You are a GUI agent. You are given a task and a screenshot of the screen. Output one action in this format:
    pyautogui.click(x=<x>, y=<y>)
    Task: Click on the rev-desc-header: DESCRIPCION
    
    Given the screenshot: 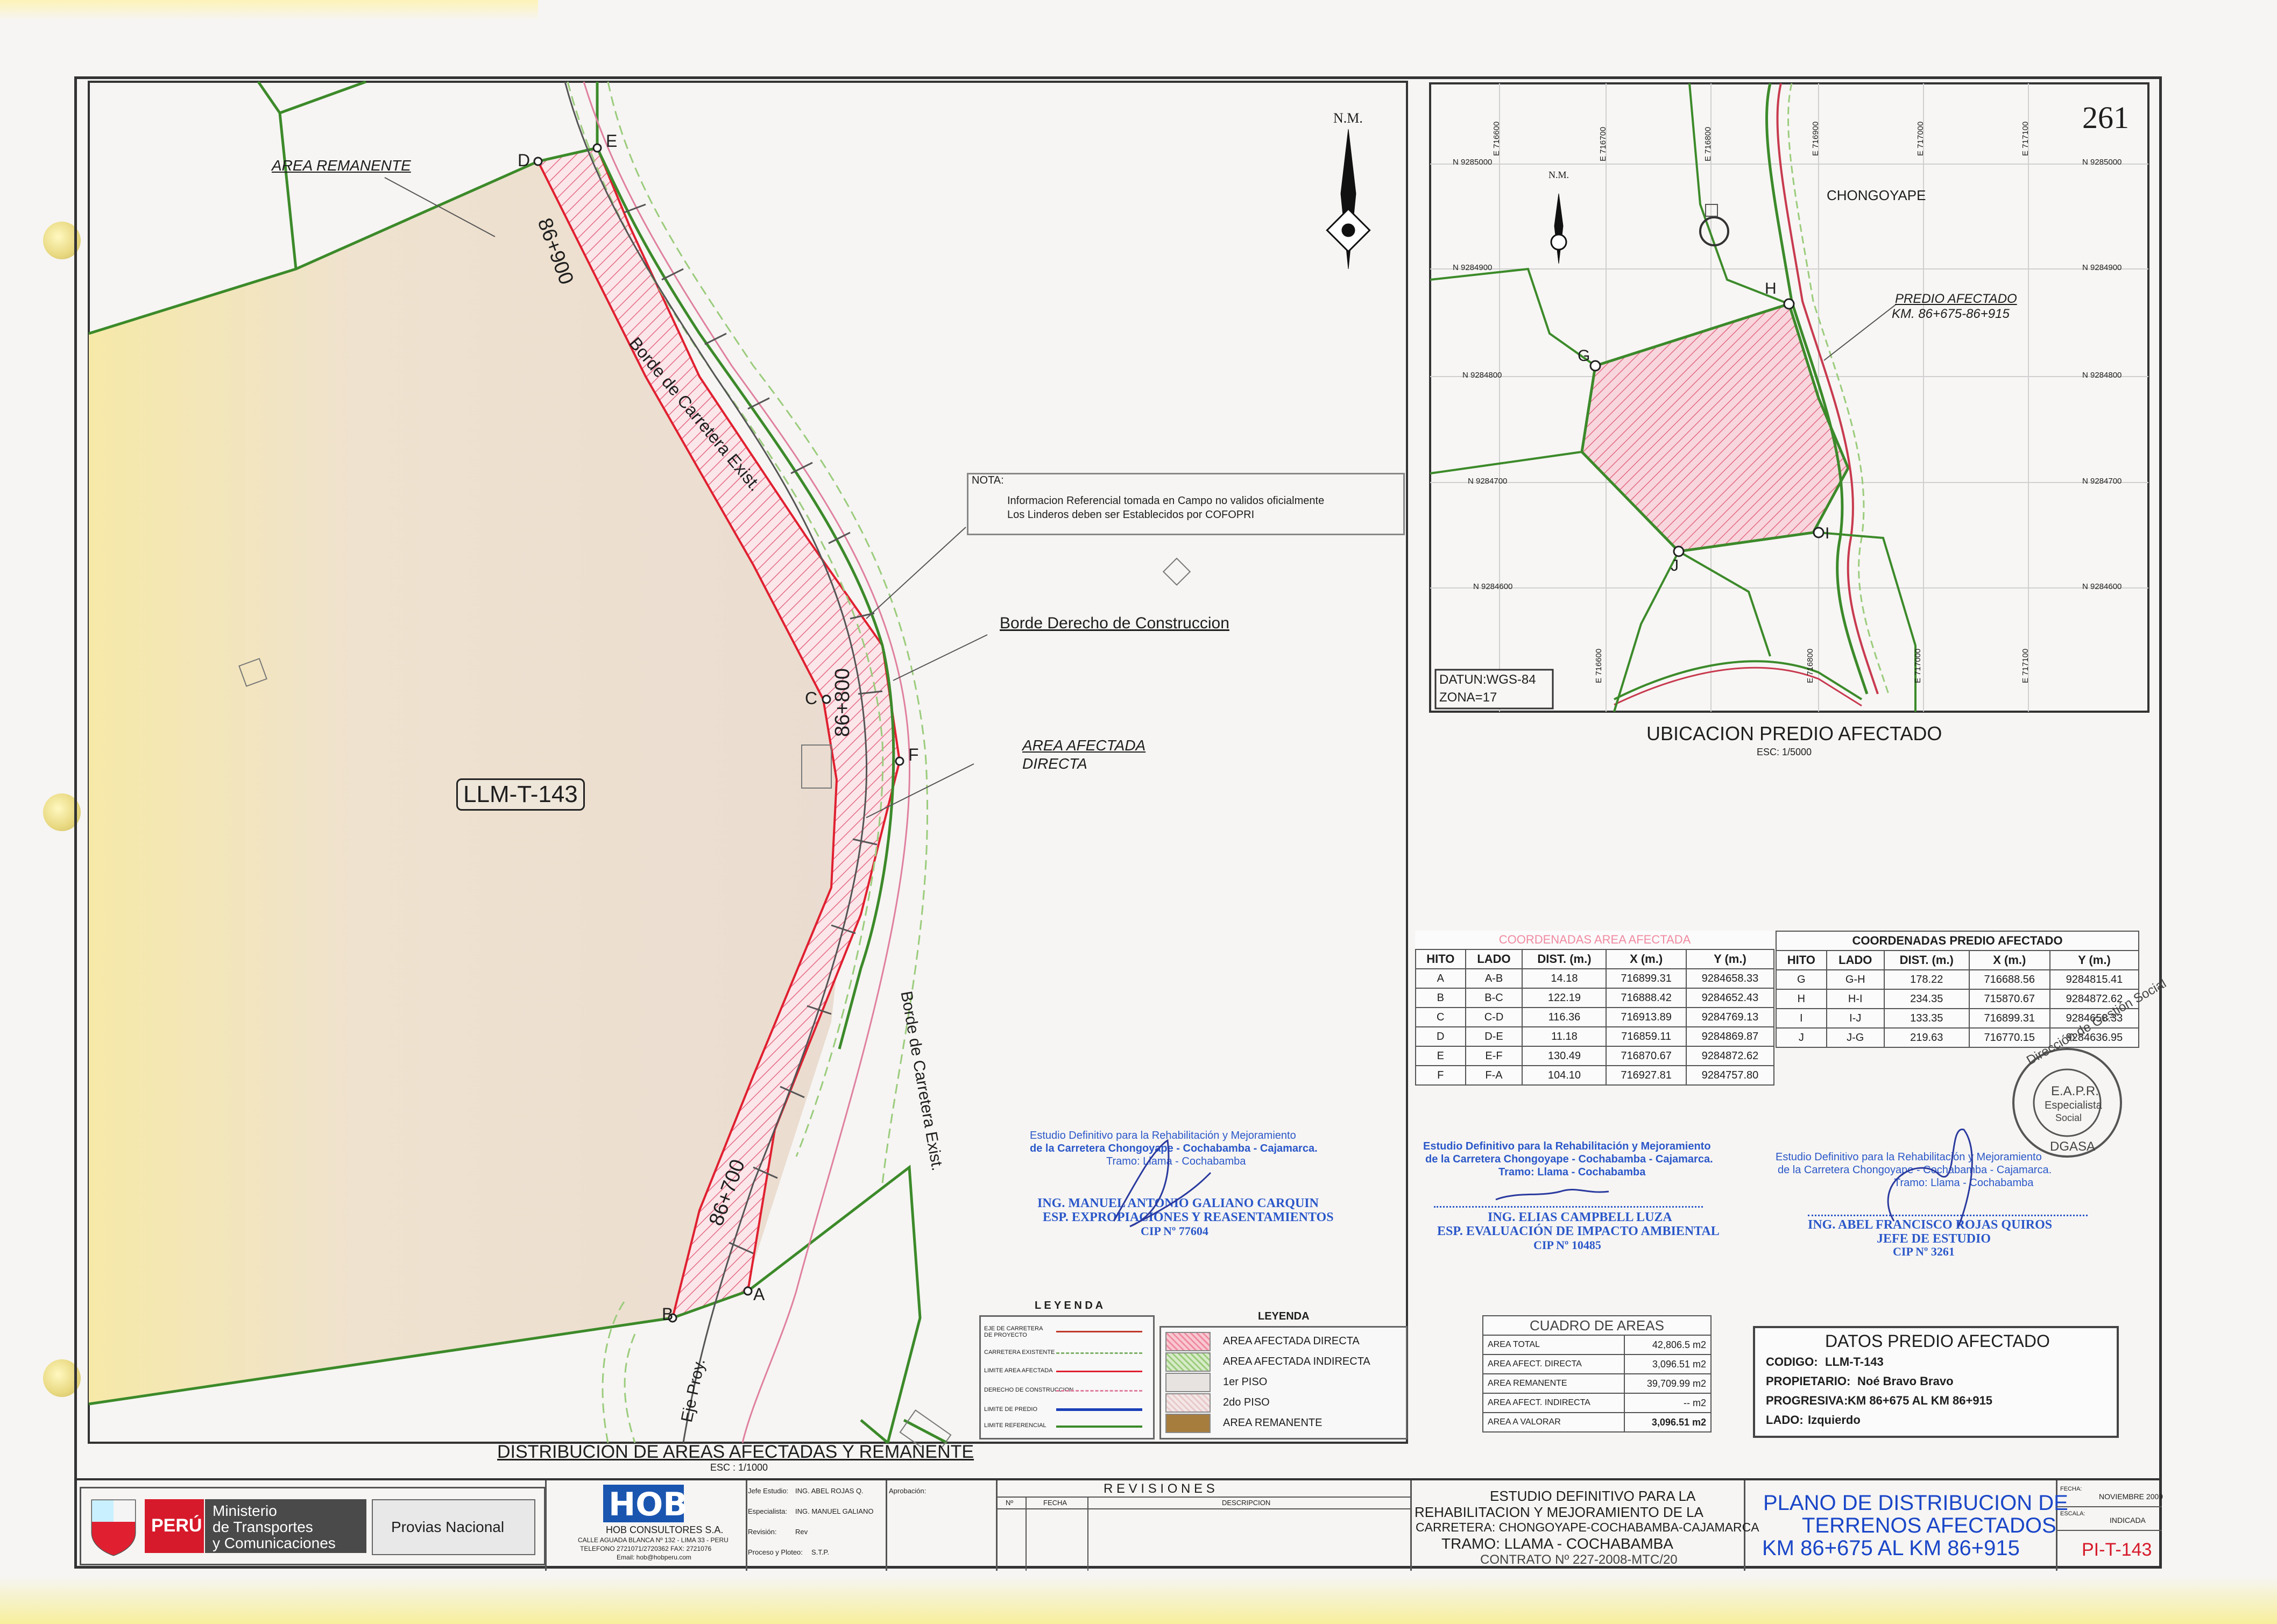 What is the action you would take?
    pyautogui.click(x=1246, y=1503)
    